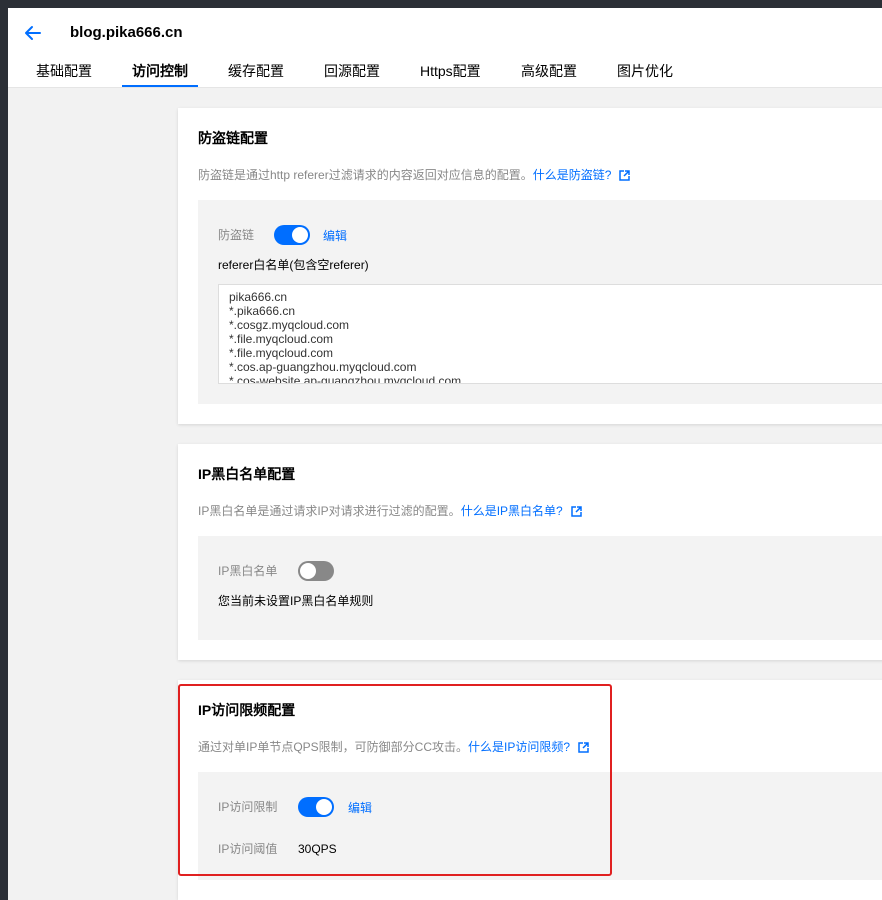 The image size is (882, 900). Describe the element at coordinates (293, 265) in the screenshot. I see `referer-whitelist-label: referer白名单(包含空referer)` at that location.